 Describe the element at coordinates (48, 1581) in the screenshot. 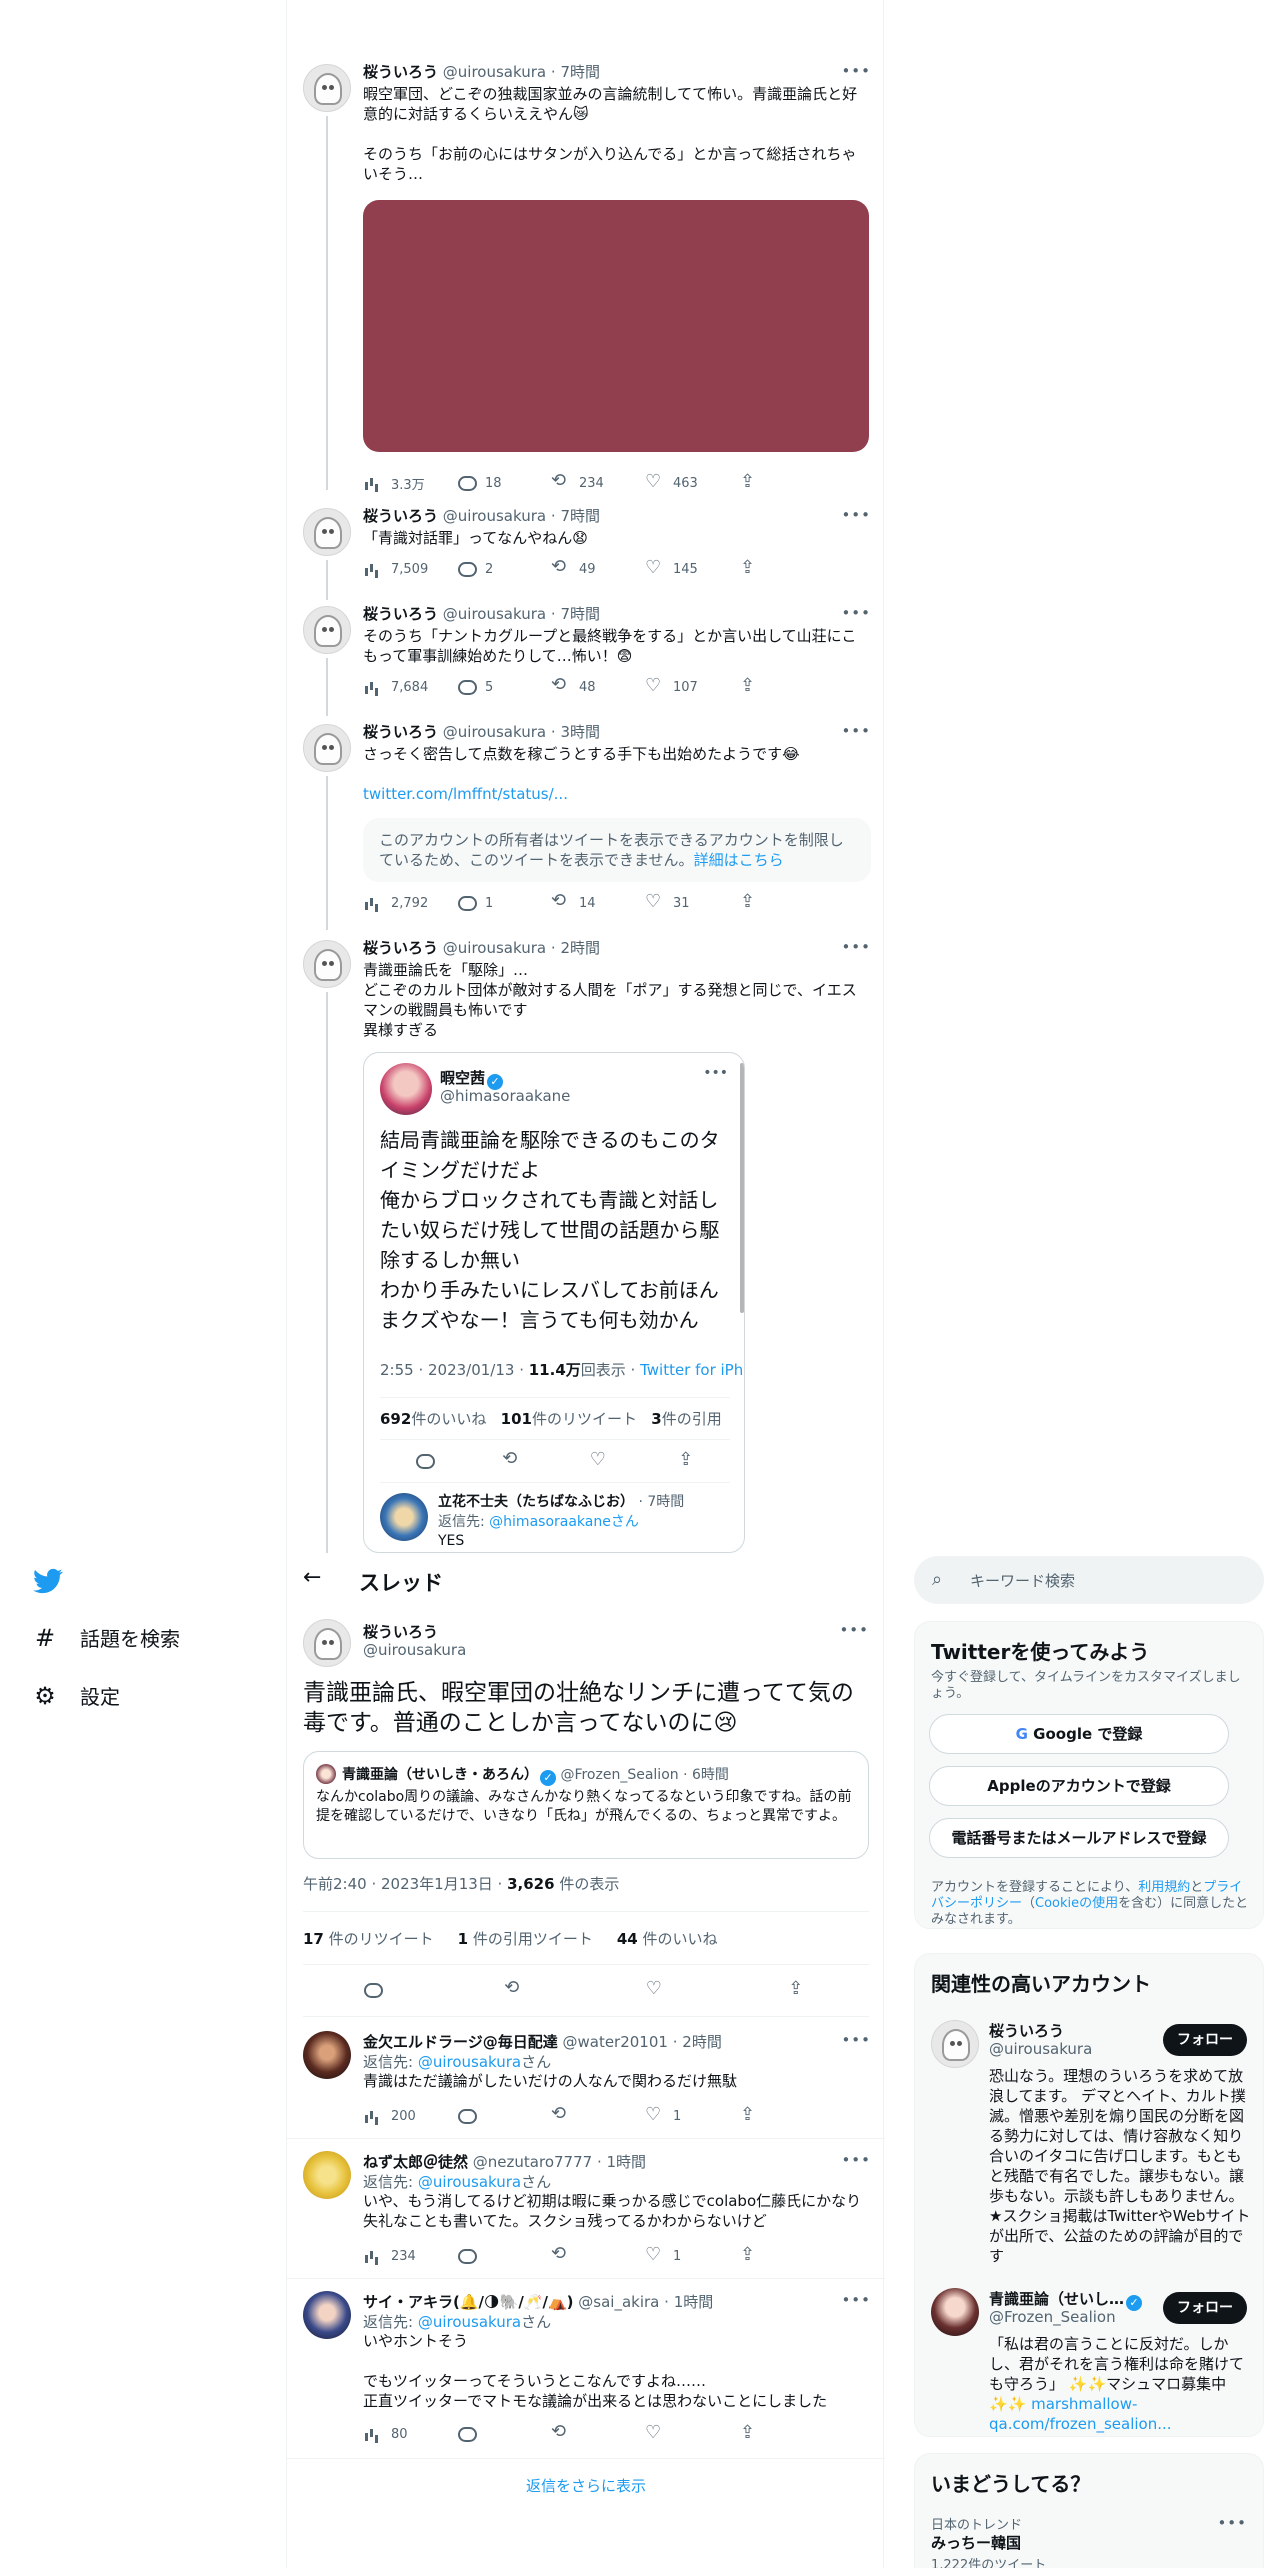

I see `twitter-bird-logo-icon` at that location.